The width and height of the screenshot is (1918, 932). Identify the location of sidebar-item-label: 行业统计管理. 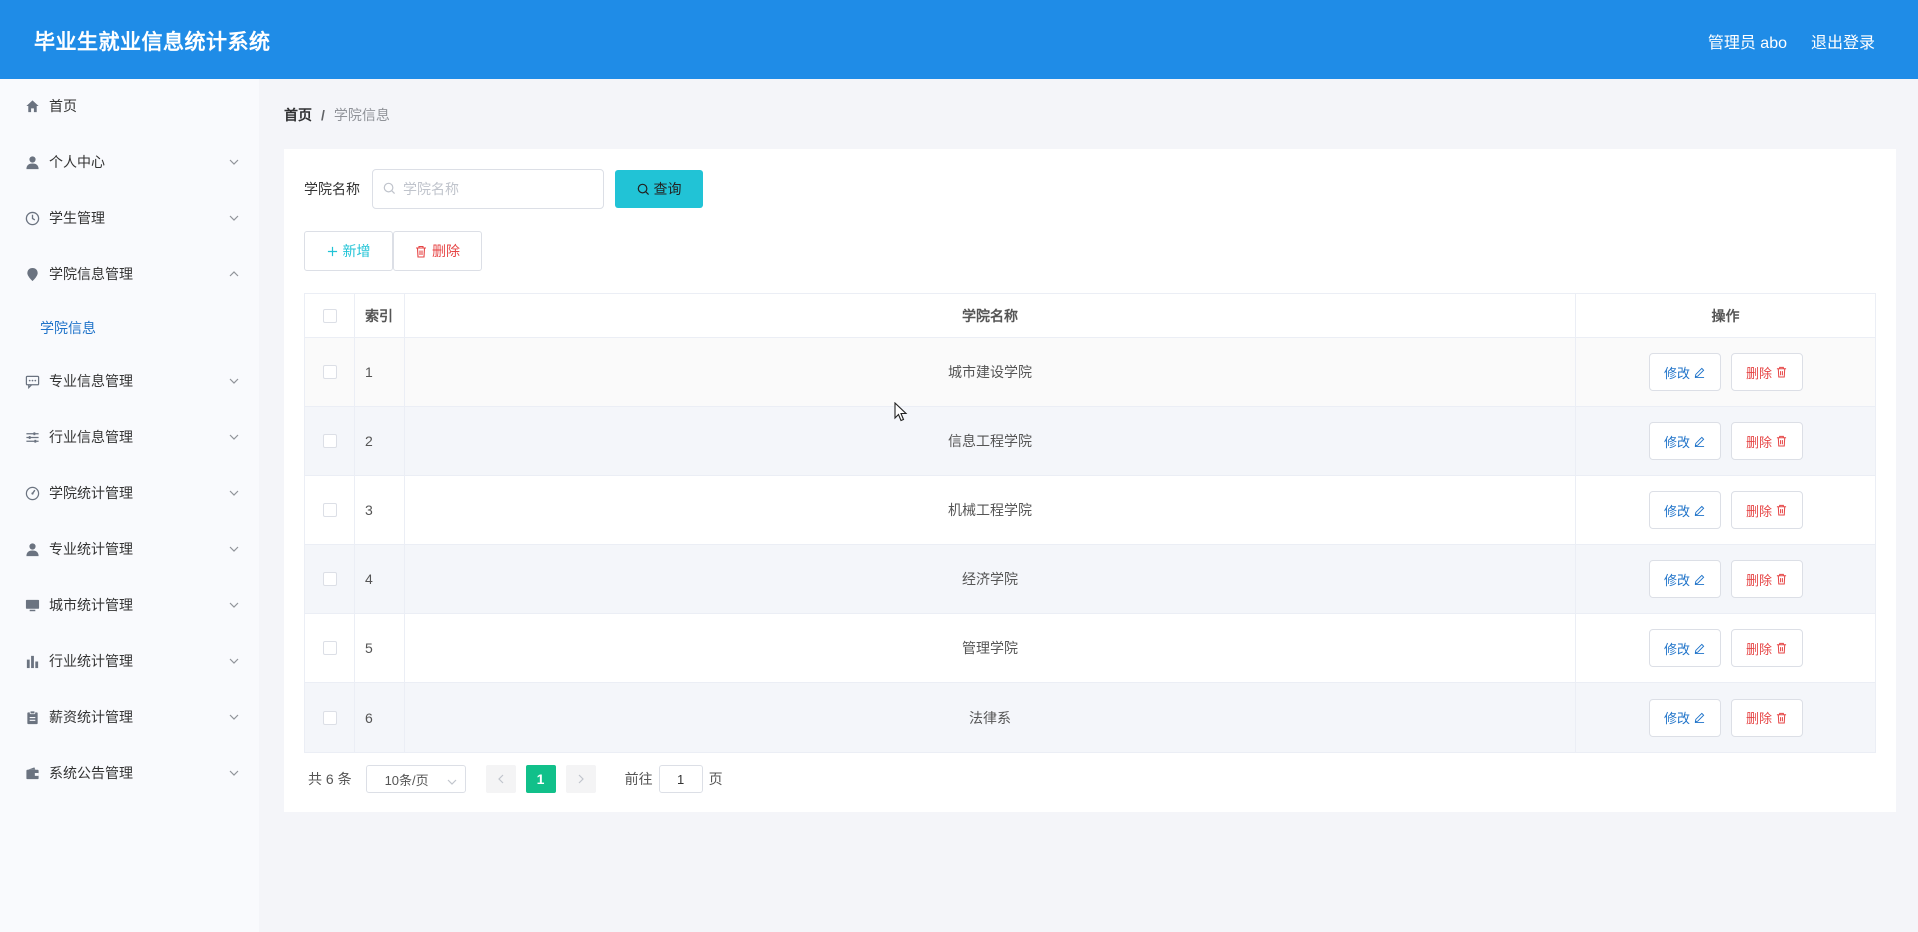
(91, 661).